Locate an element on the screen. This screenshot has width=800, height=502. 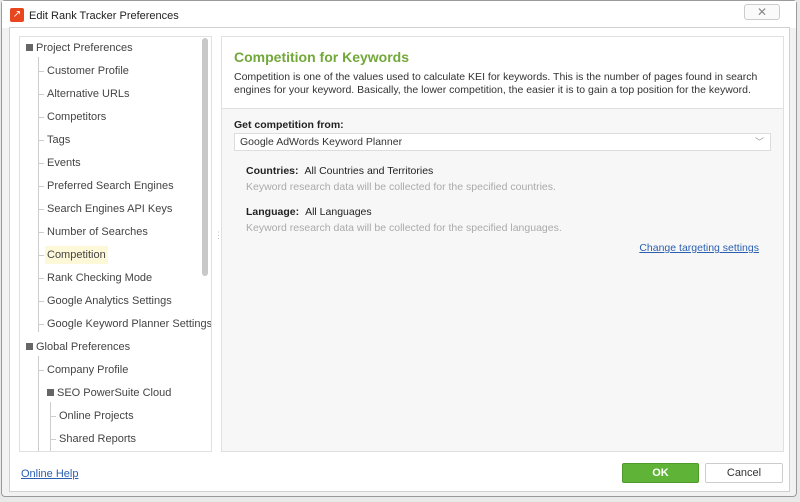
tree-item-label: Rank Checking Mode is located at coordinates (100, 278).